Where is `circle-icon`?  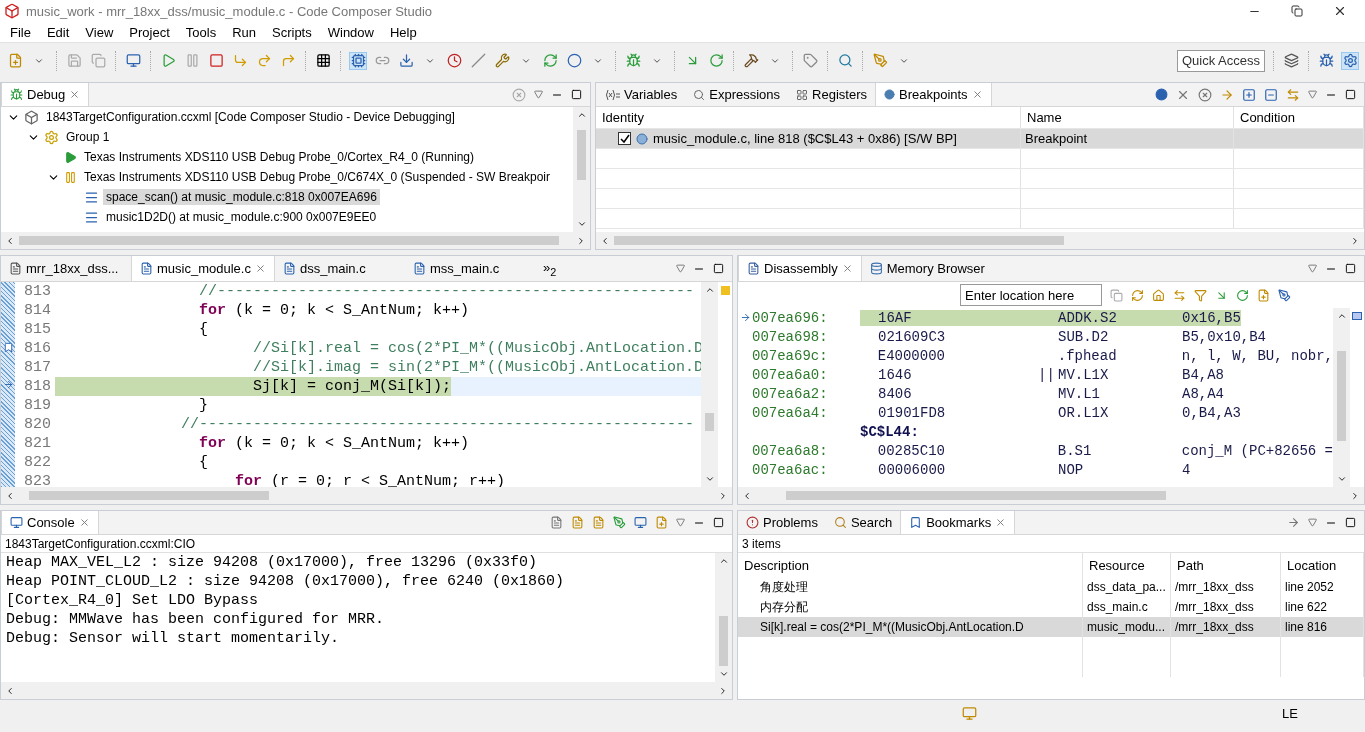 circle-icon is located at coordinates (574, 60).